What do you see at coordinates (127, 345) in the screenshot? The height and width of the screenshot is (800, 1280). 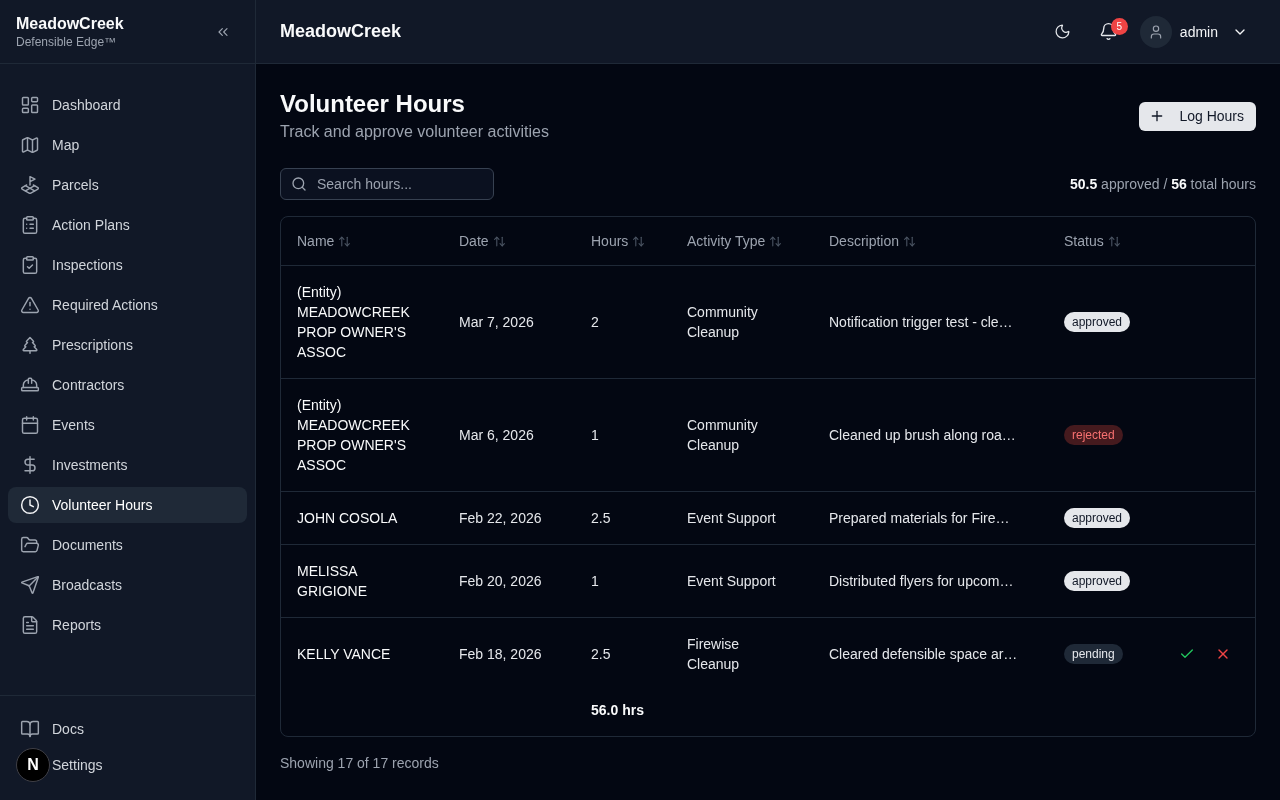 I see `nav-item: Prescriptions` at bounding box center [127, 345].